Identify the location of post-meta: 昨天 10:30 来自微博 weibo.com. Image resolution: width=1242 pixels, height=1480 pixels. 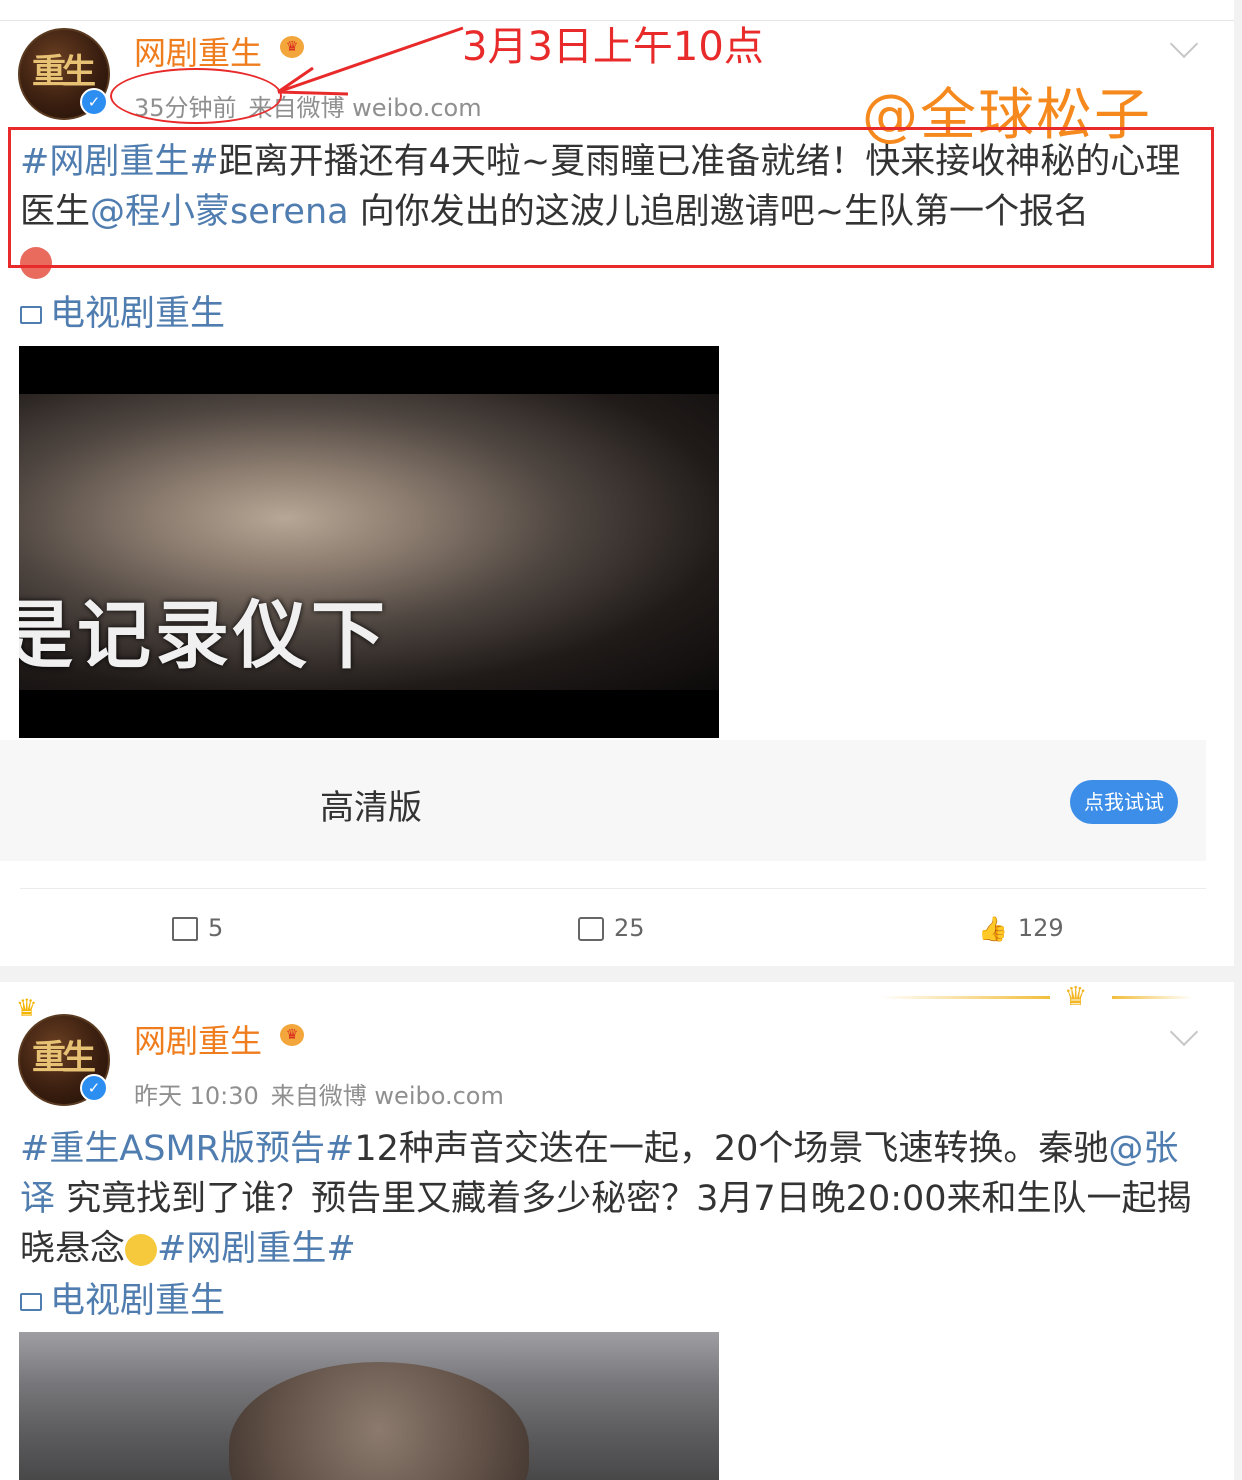
(325, 1093).